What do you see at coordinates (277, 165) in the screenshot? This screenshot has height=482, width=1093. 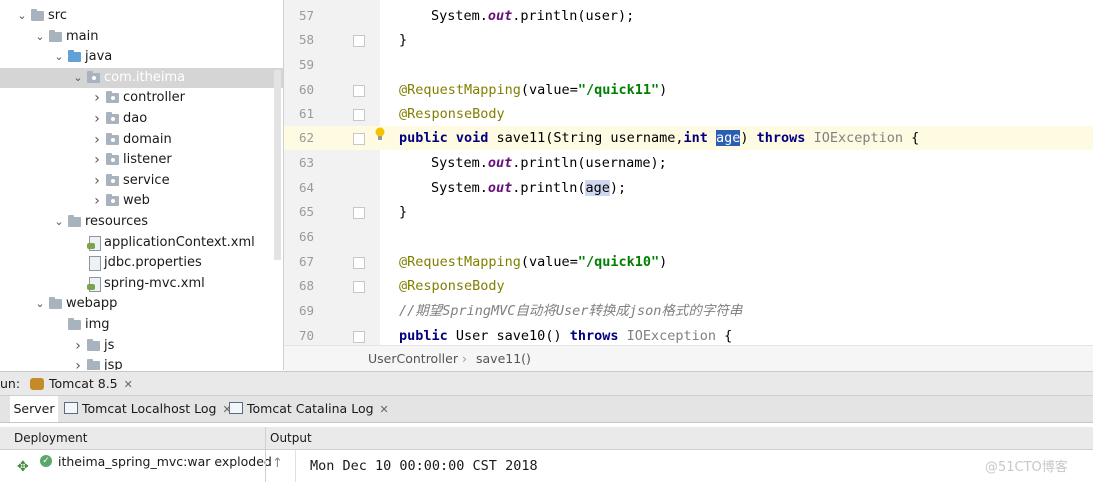 I see `tree-scrollbar` at bounding box center [277, 165].